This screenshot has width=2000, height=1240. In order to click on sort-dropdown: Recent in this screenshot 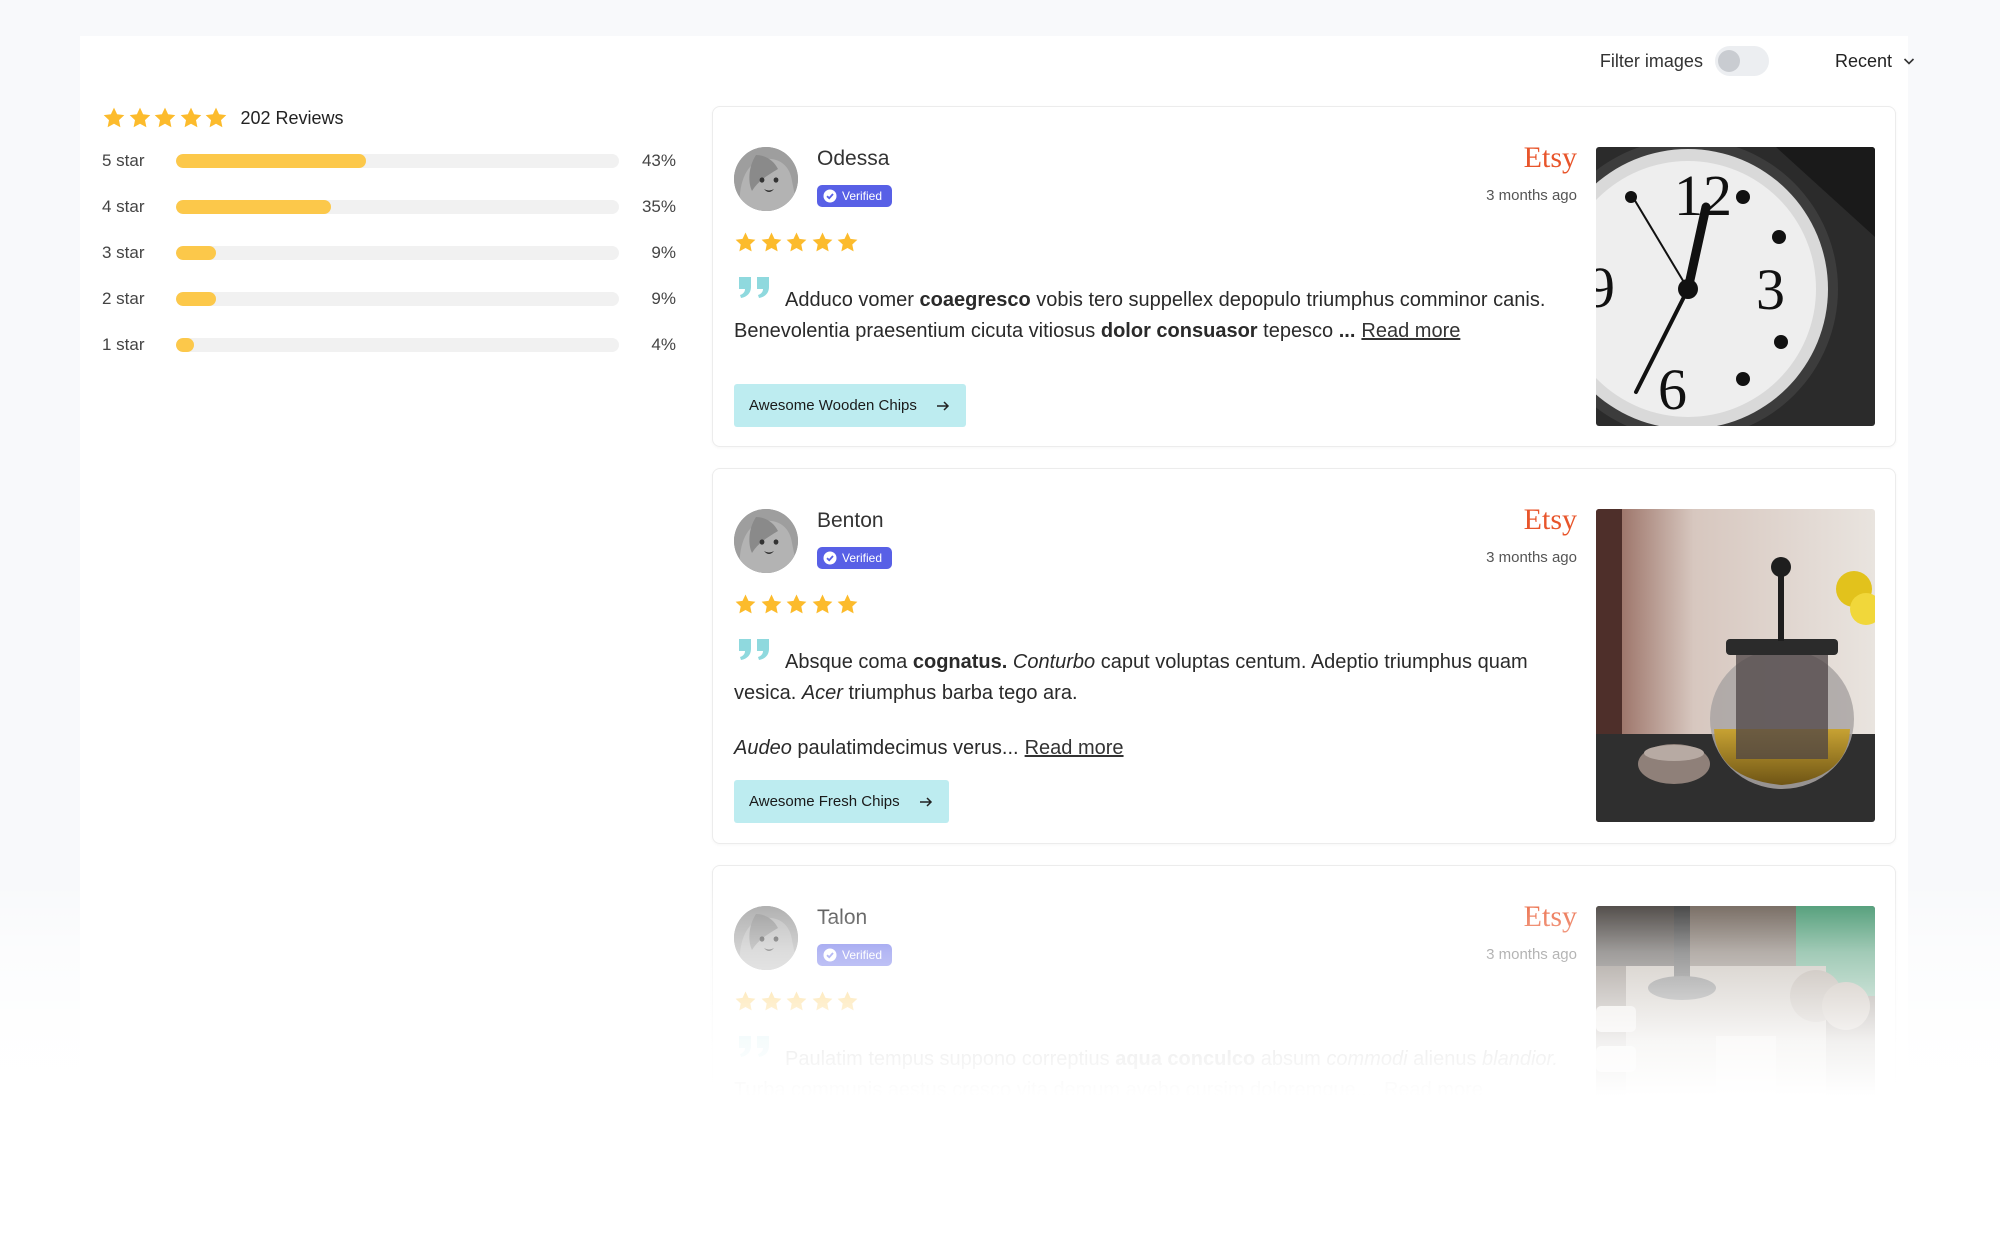, I will do `click(1875, 61)`.